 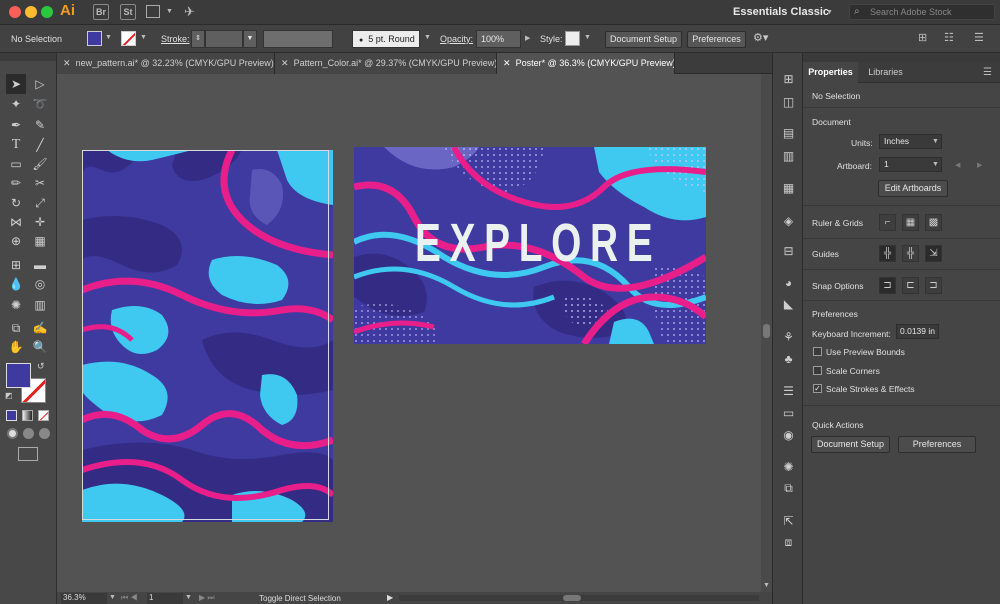 What do you see at coordinates (16, 284) in the screenshot?
I see `eyedropper-tool-icon: 💧` at bounding box center [16, 284].